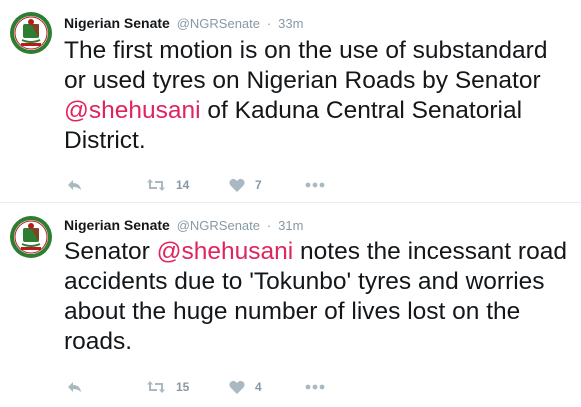 The width and height of the screenshot is (581, 407). I want to click on like-count: 4, so click(258, 387).